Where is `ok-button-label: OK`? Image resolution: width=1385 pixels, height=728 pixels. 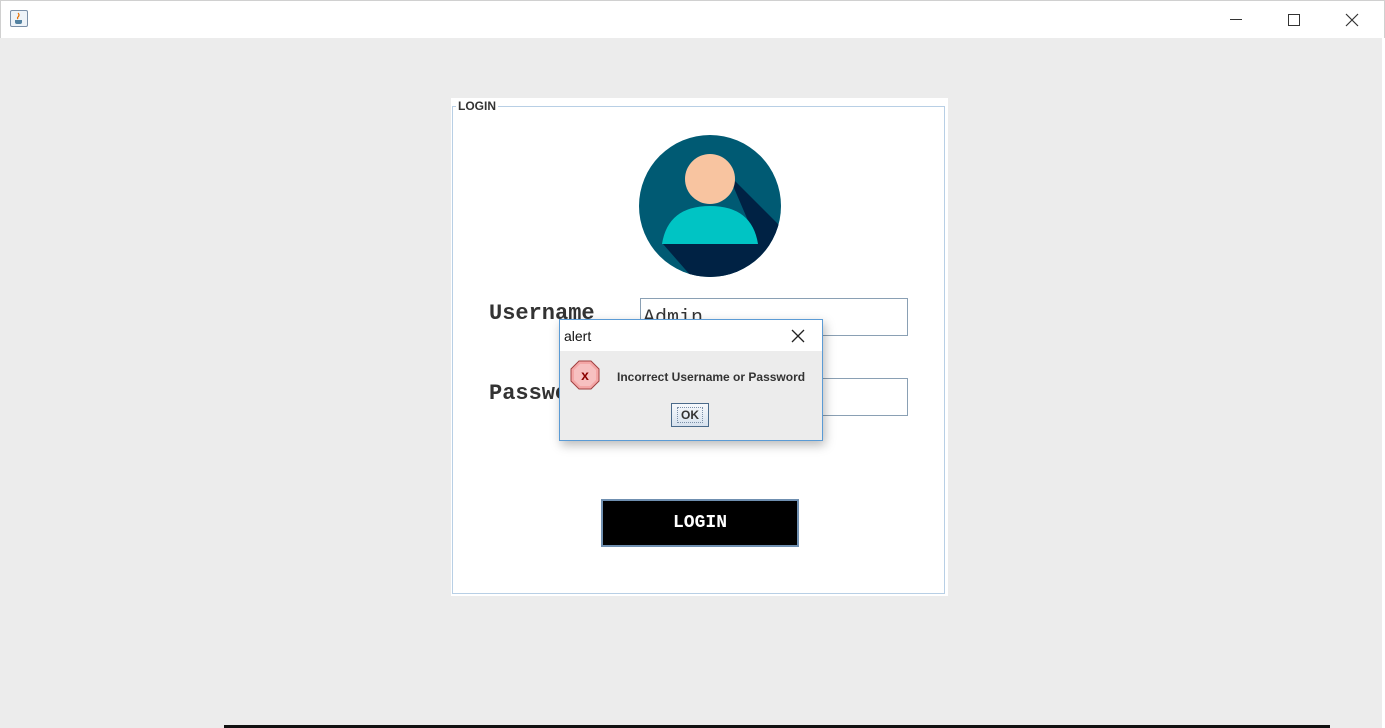
ok-button-label: OK is located at coordinates (690, 415).